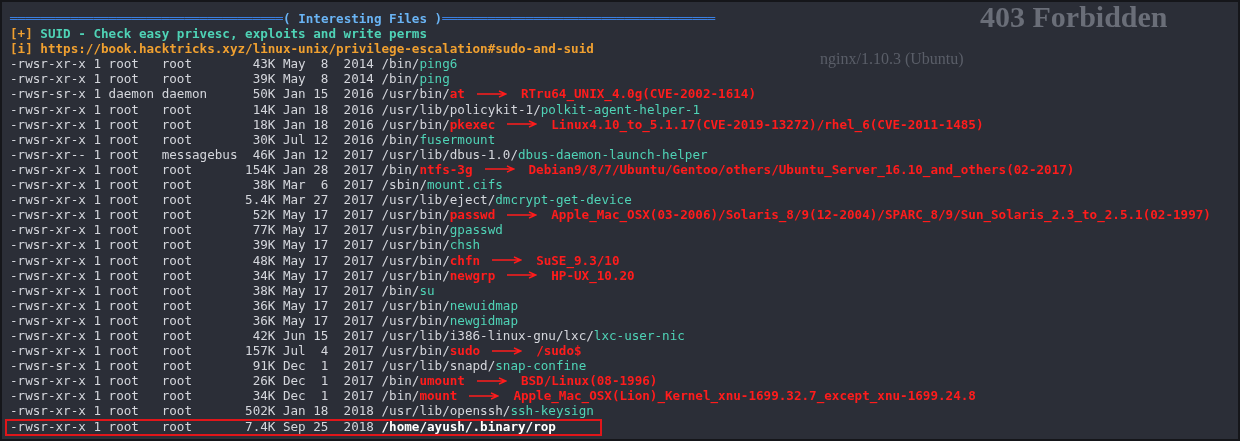  What do you see at coordinates (233, 34) in the screenshot?
I see `check-title: SUID - Check easy privesc, exploits and write perms` at bounding box center [233, 34].